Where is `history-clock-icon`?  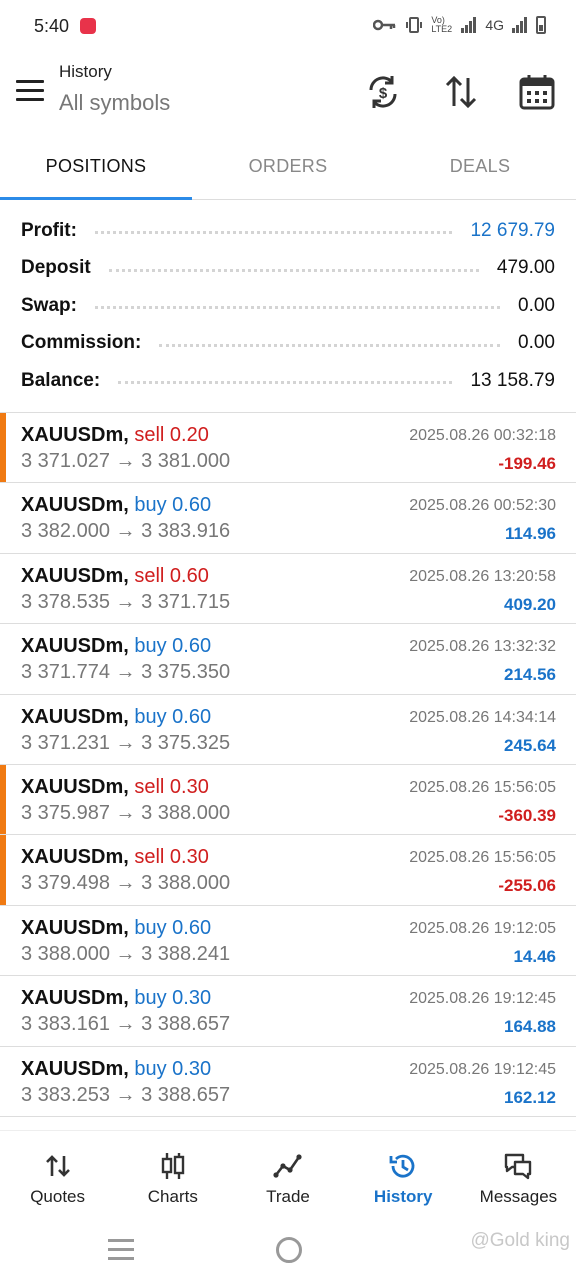
history-clock-icon is located at coordinates (402, 1166).